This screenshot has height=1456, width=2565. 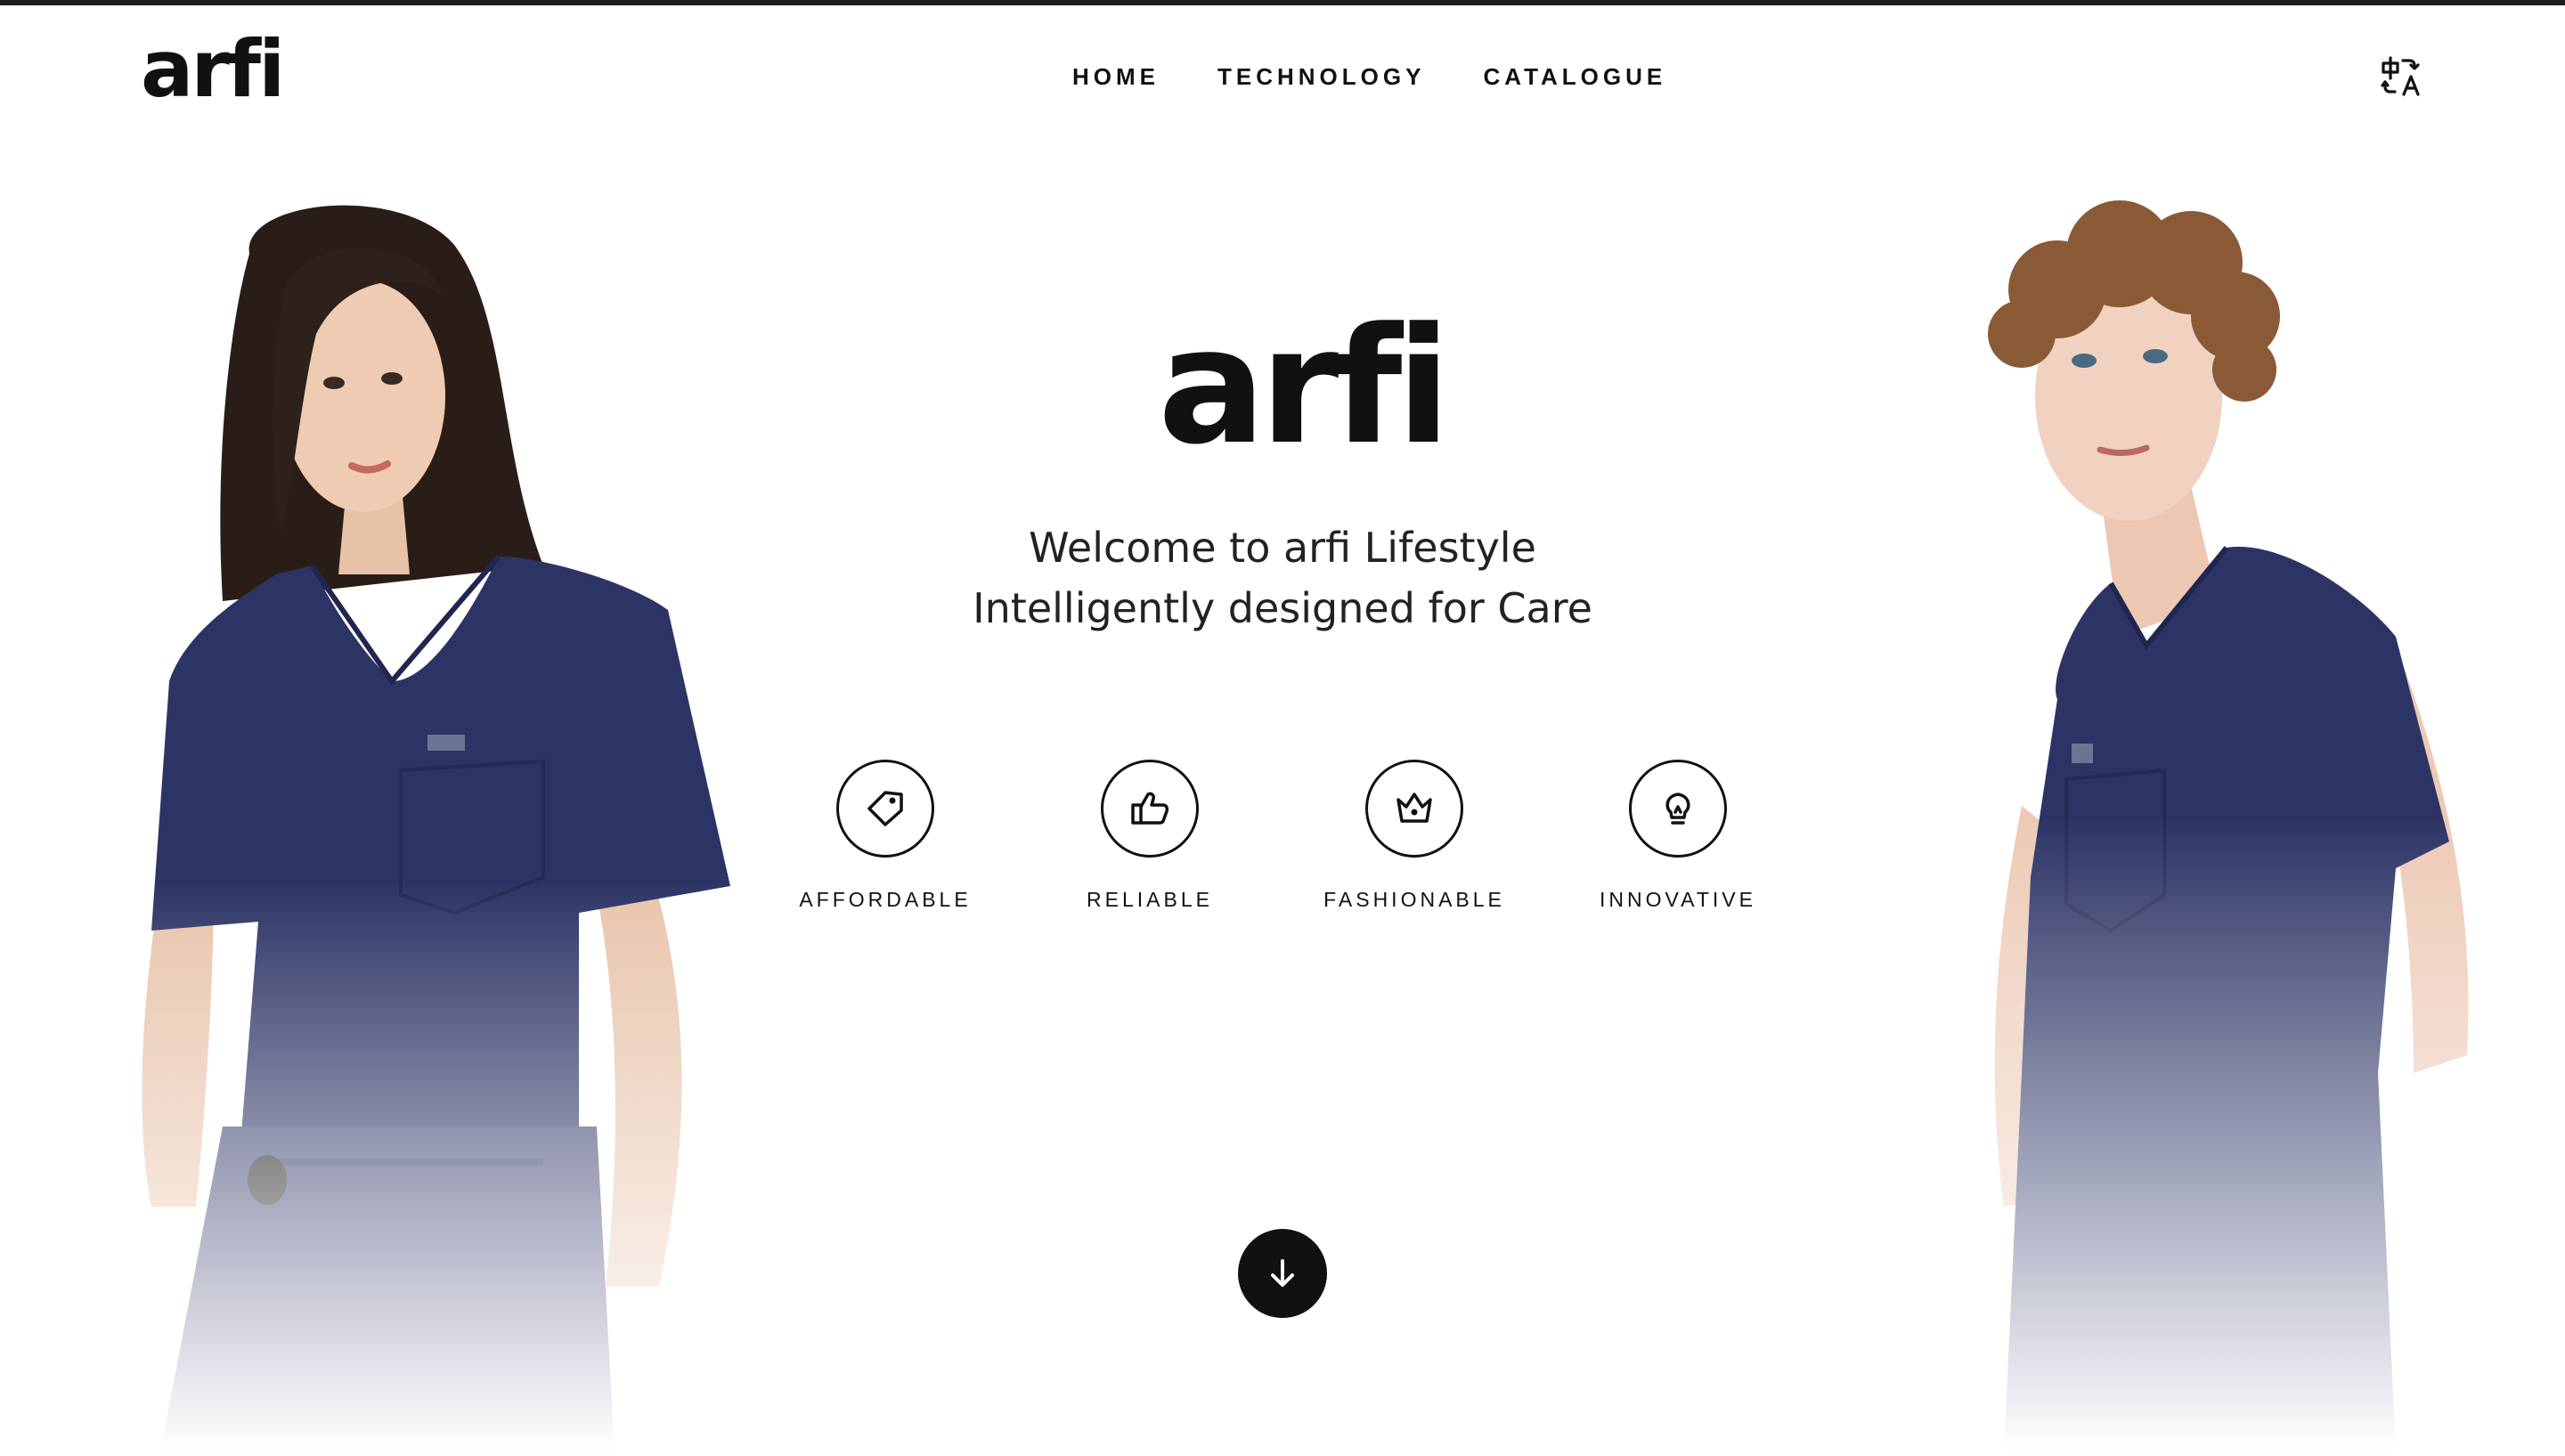 I want to click on feature-label: RELIABLE, so click(x=1150, y=899).